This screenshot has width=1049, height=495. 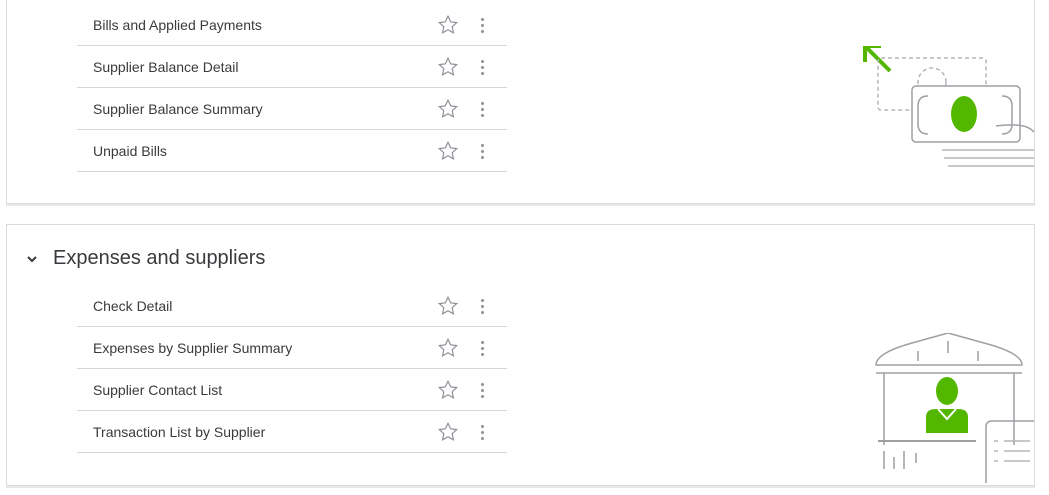 What do you see at coordinates (292, 109) in the screenshot?
I see `report-row: Supplier Balance Summary` at bounding box center [292, 109].